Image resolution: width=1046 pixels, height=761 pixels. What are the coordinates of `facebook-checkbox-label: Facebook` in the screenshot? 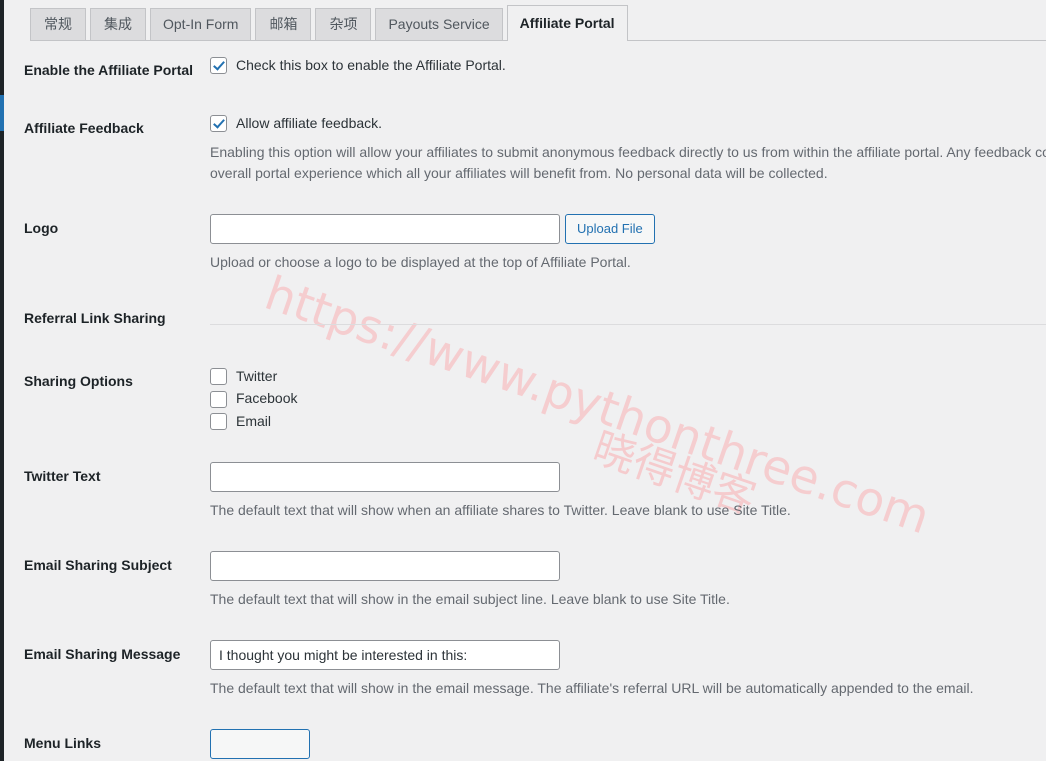 It's located at (266, 399).